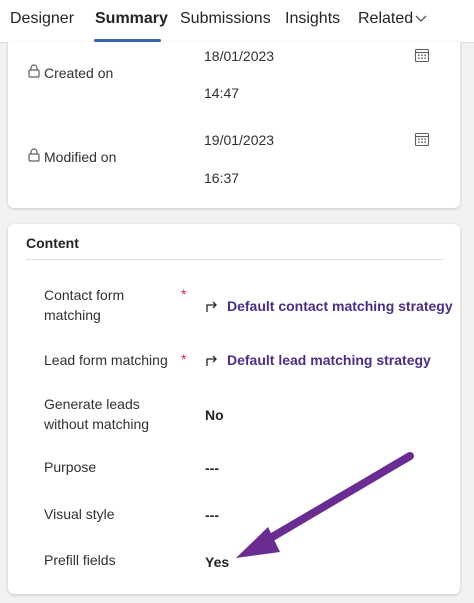 The height and width of the screenshot is (603, 474). Describe the element at coordinates (235, 259) in the screenshot. I see `section-divider` at that location.